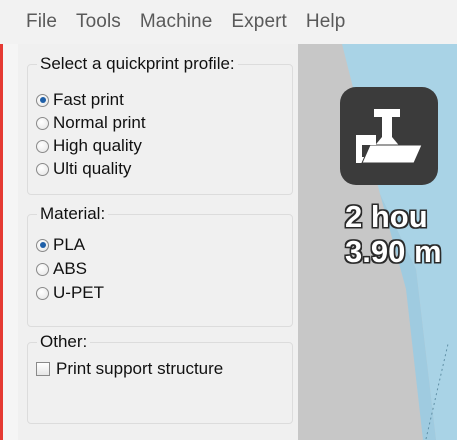  Describe the element at coordinates (88, 99) in the screenshot. I see `profile-option-label: Fast print` at that location.